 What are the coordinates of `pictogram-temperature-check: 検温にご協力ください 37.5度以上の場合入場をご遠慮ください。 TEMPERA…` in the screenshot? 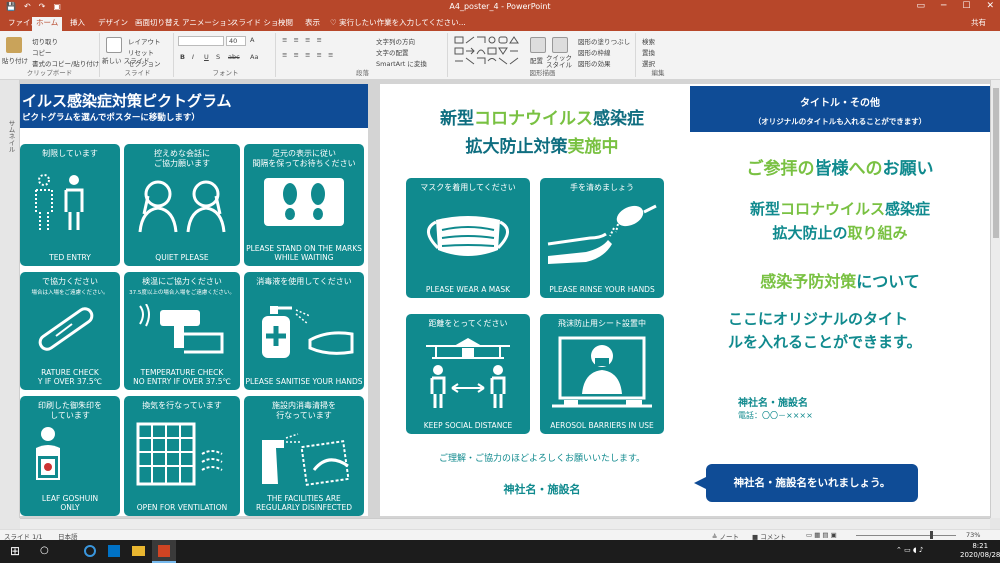 It's located at (182, 331).